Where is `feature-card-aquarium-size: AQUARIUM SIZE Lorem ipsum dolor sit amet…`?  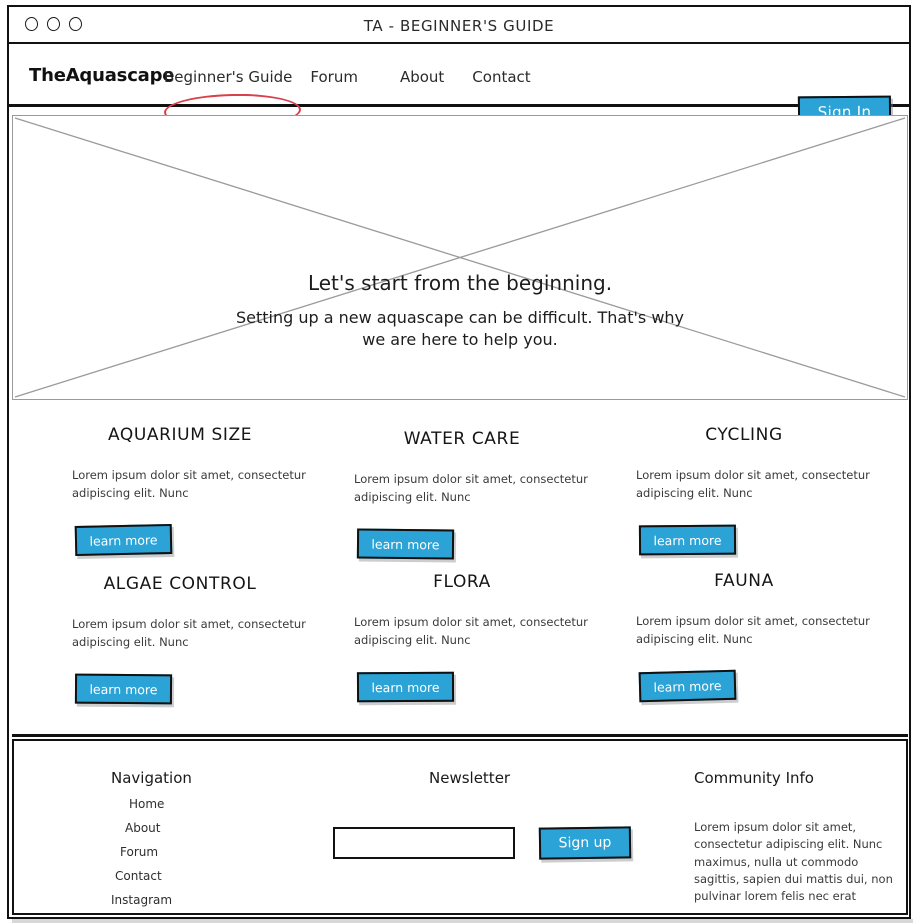 feature-card-aquarium-size: AQUARIUM SIZE Lorem ipsum dolor sit amet… is located at coordinates (180, 490).